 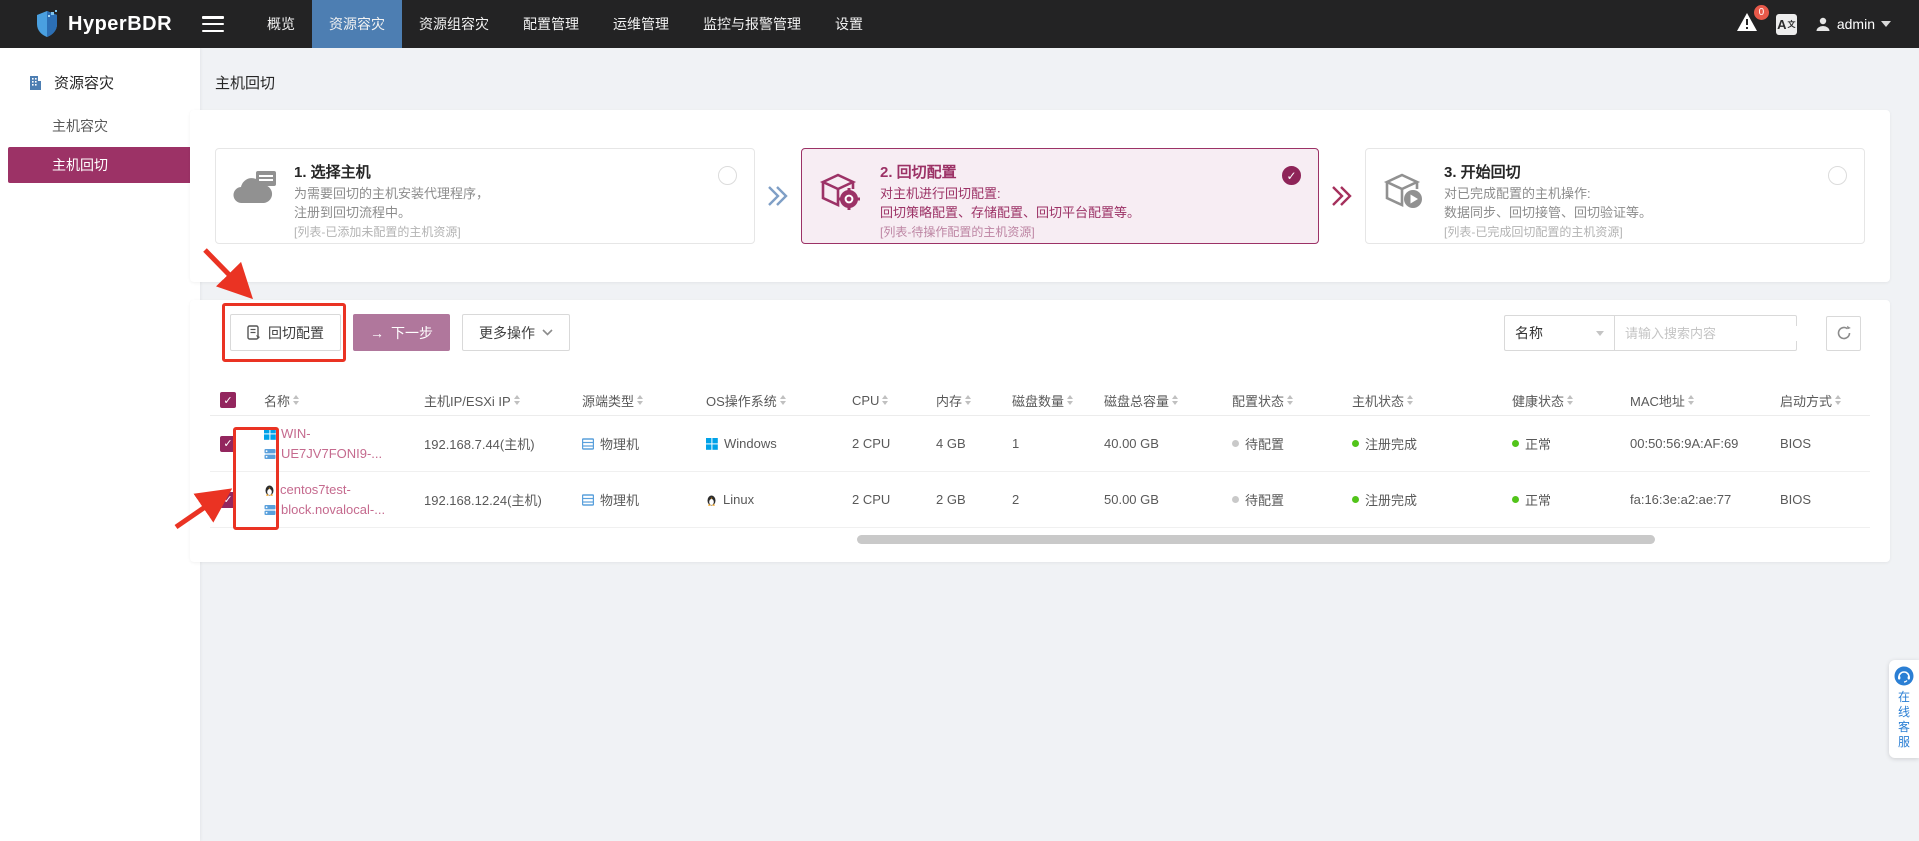 I want to click on nav-item-ops-mgmt: 运维管理, so click(x=641, y=24).